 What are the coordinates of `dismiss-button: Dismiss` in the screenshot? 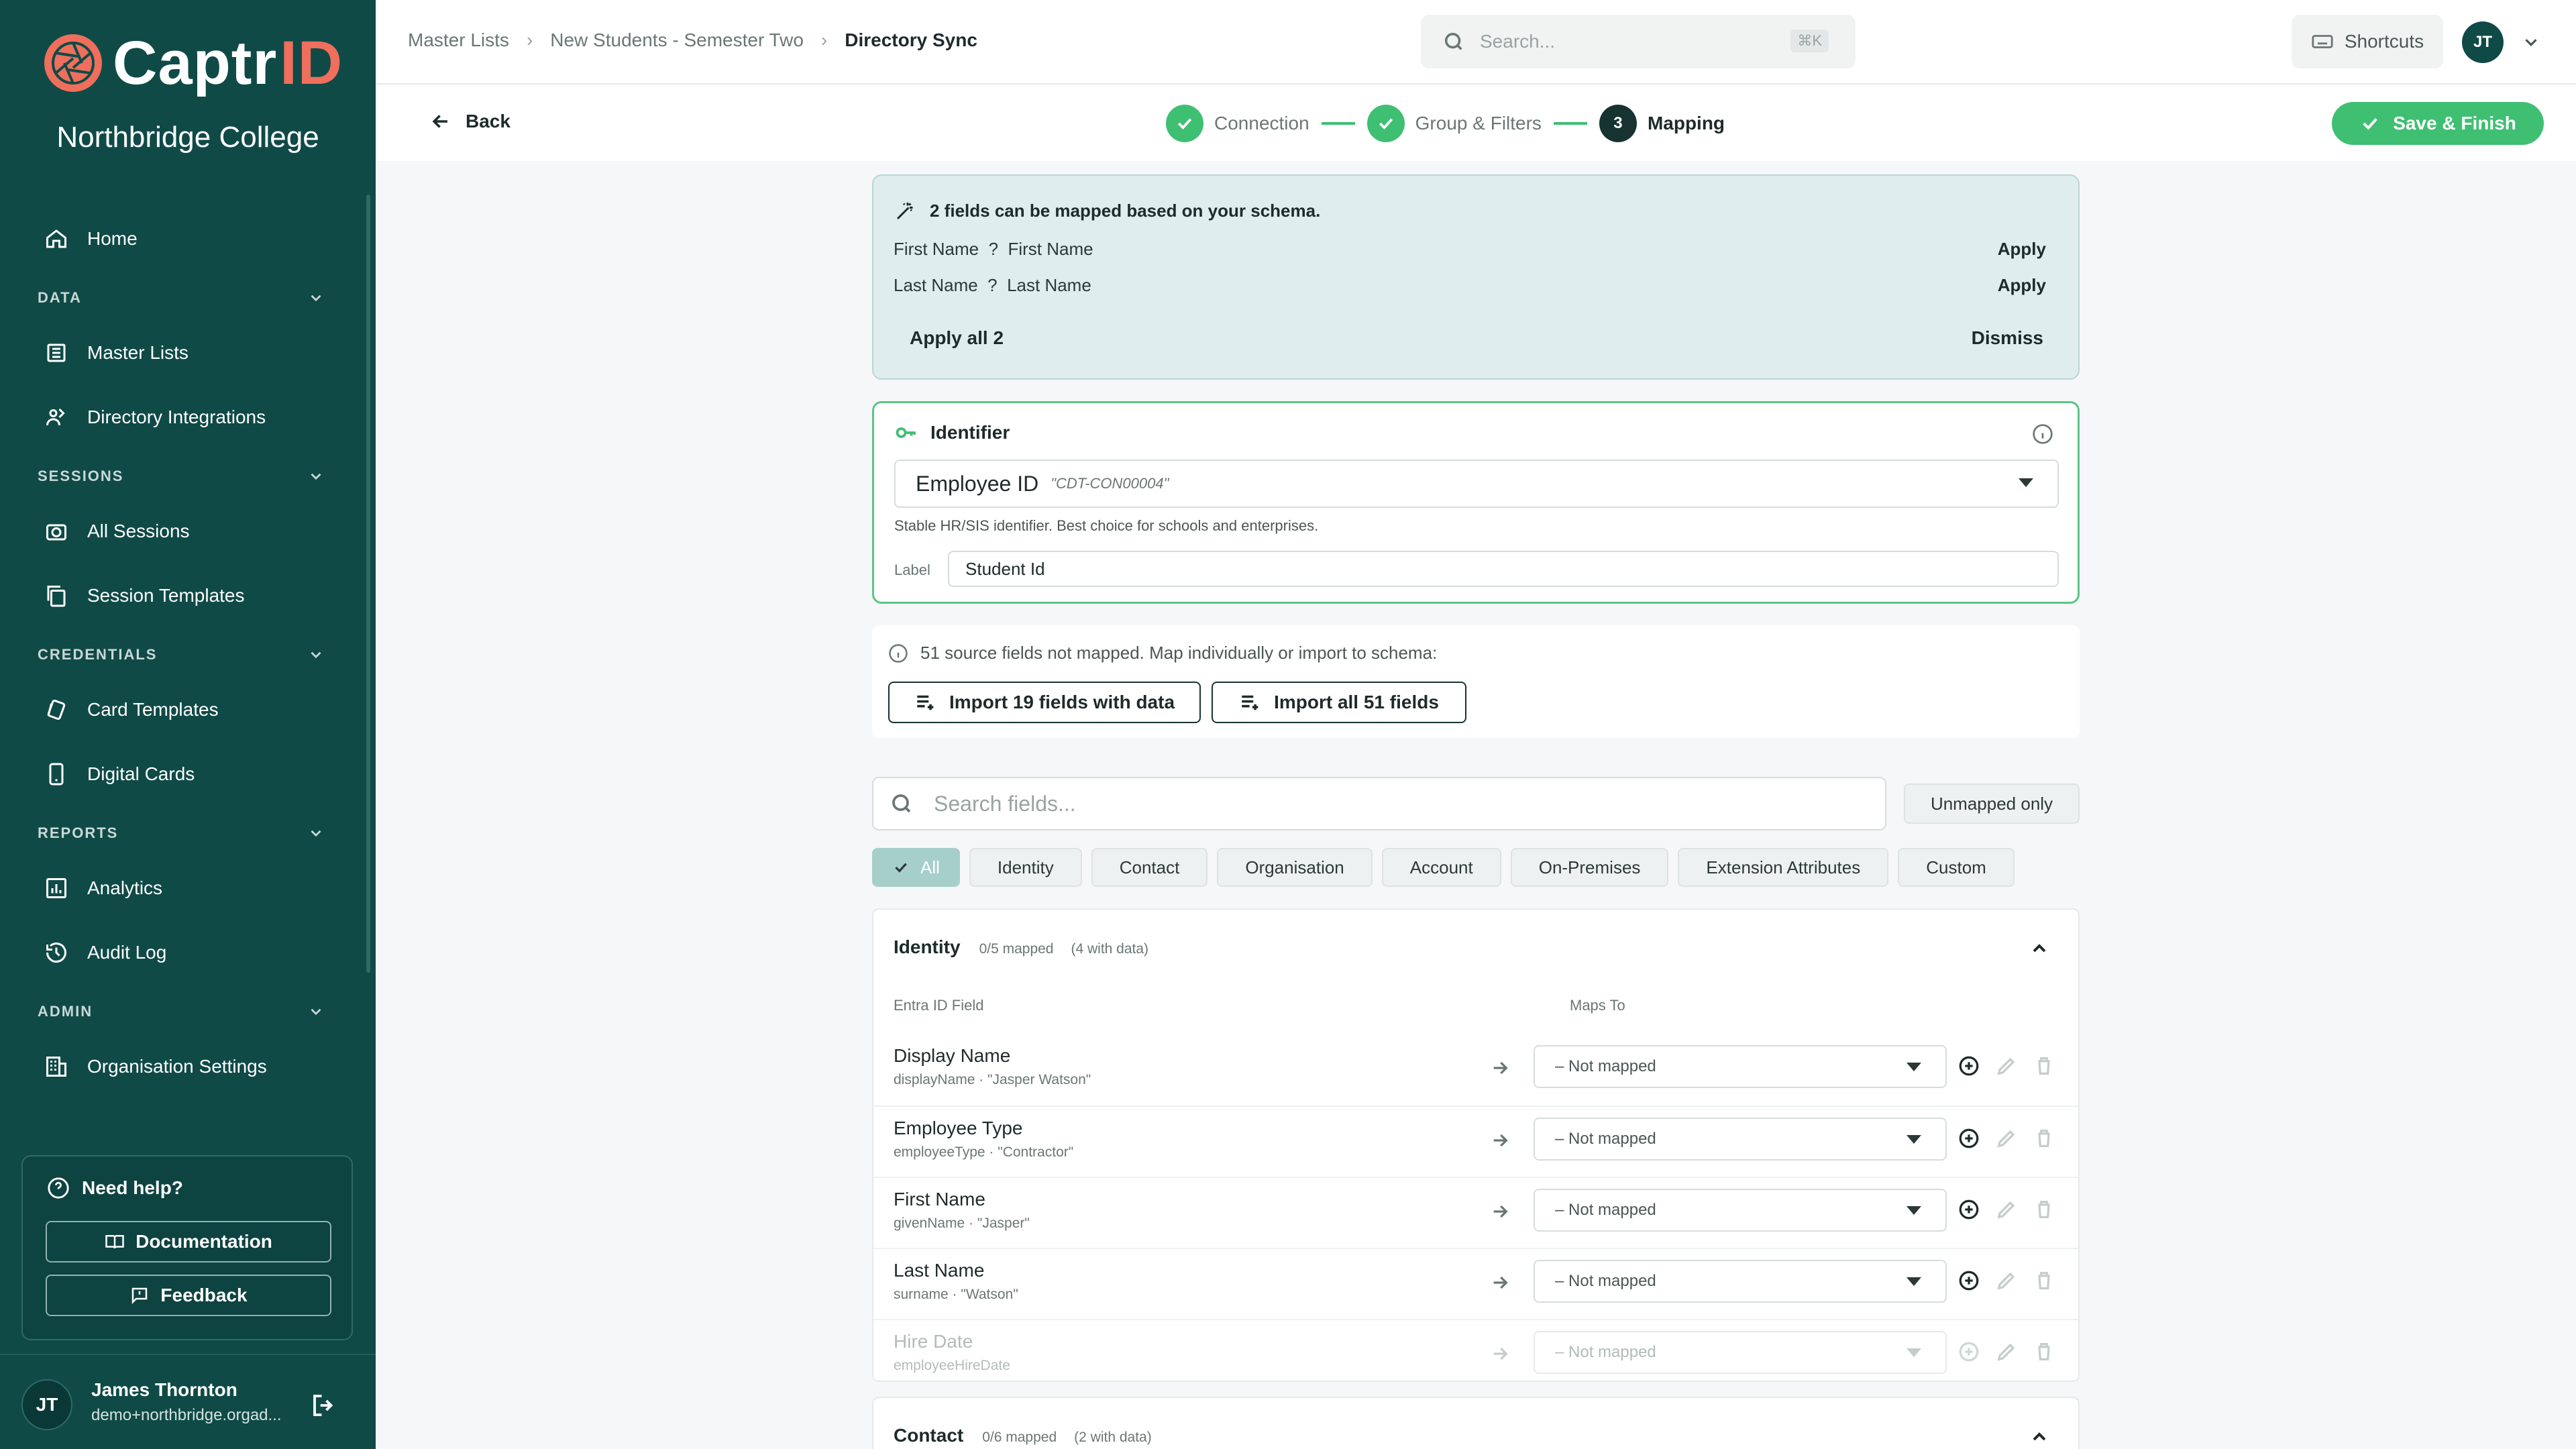 It's located at (2007, 338).